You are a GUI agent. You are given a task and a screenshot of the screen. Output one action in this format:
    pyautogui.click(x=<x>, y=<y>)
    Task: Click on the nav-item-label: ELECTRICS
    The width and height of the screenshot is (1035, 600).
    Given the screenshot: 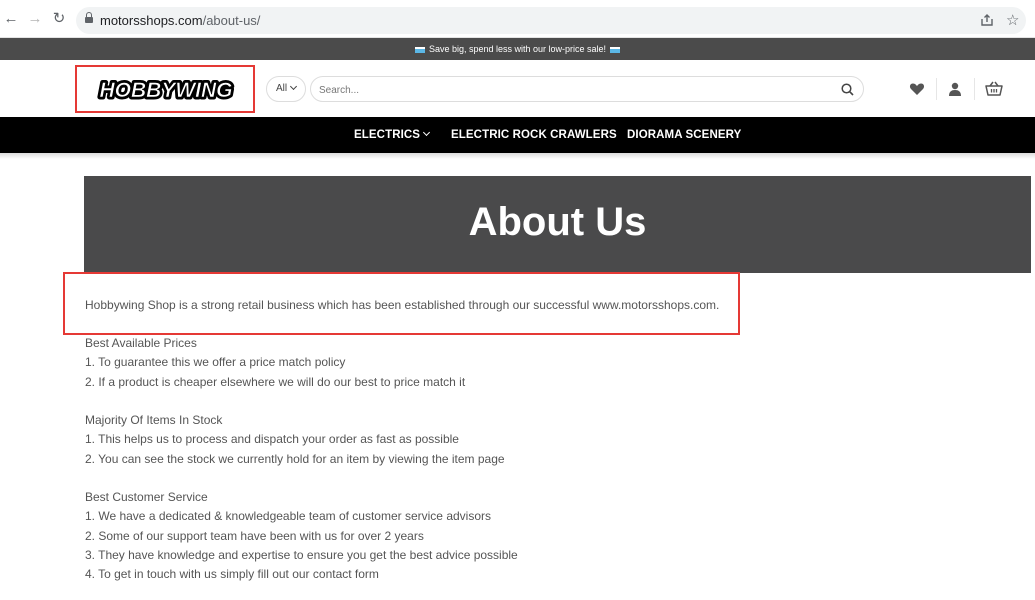 What is the action you would take?
    pyautogui.click(x=387, y=135)
    